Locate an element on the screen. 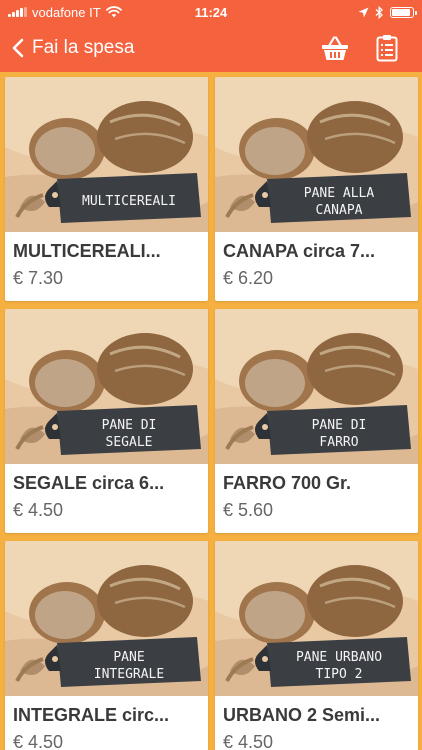  card-body: MULTICEREALI... € 7.30 is located at coordinates (106, 260).